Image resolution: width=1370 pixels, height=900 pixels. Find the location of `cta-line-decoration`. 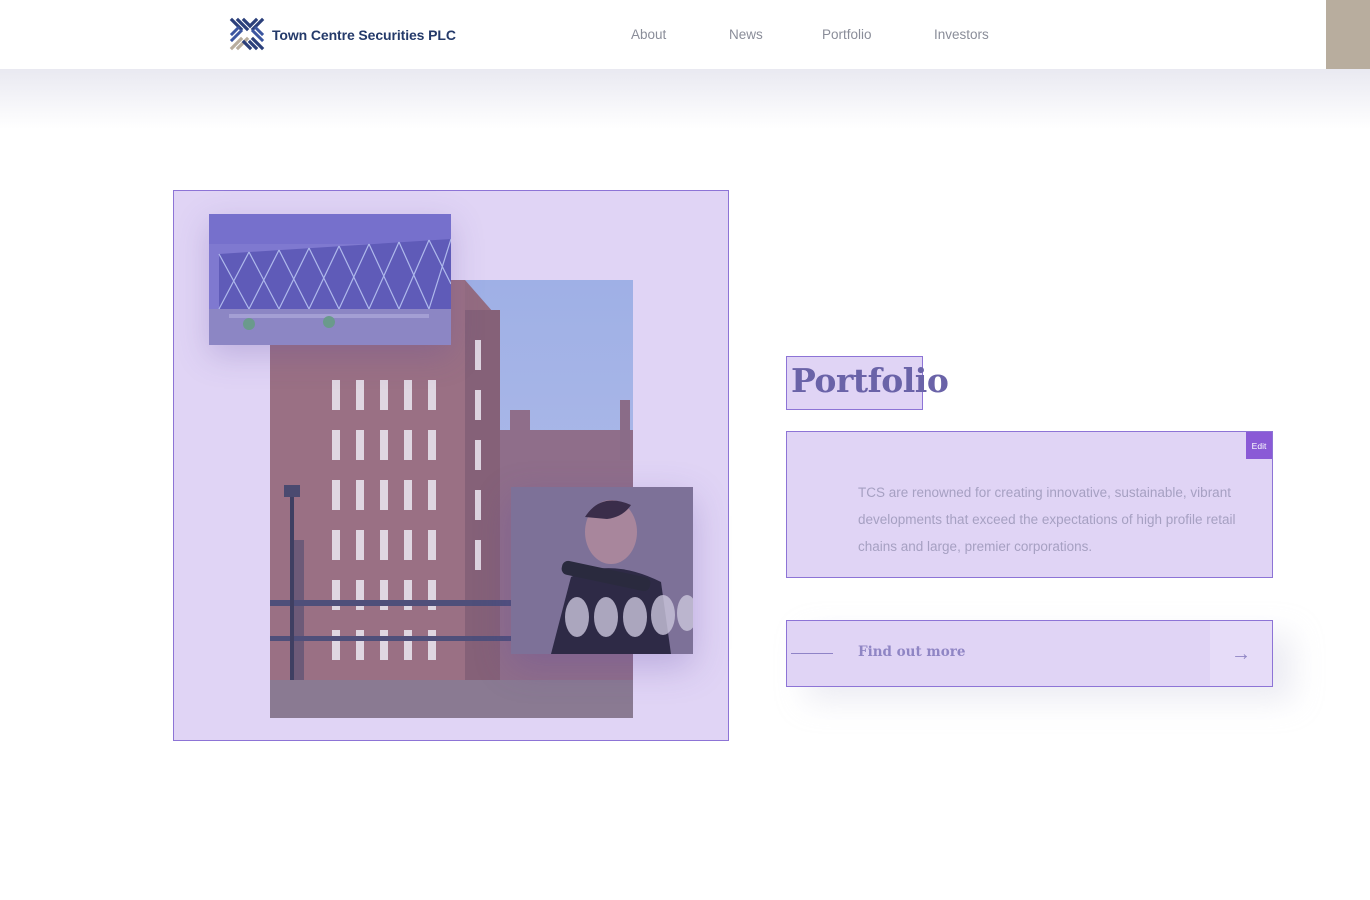

cta-line-decoration is located at coordinates (812, 653).